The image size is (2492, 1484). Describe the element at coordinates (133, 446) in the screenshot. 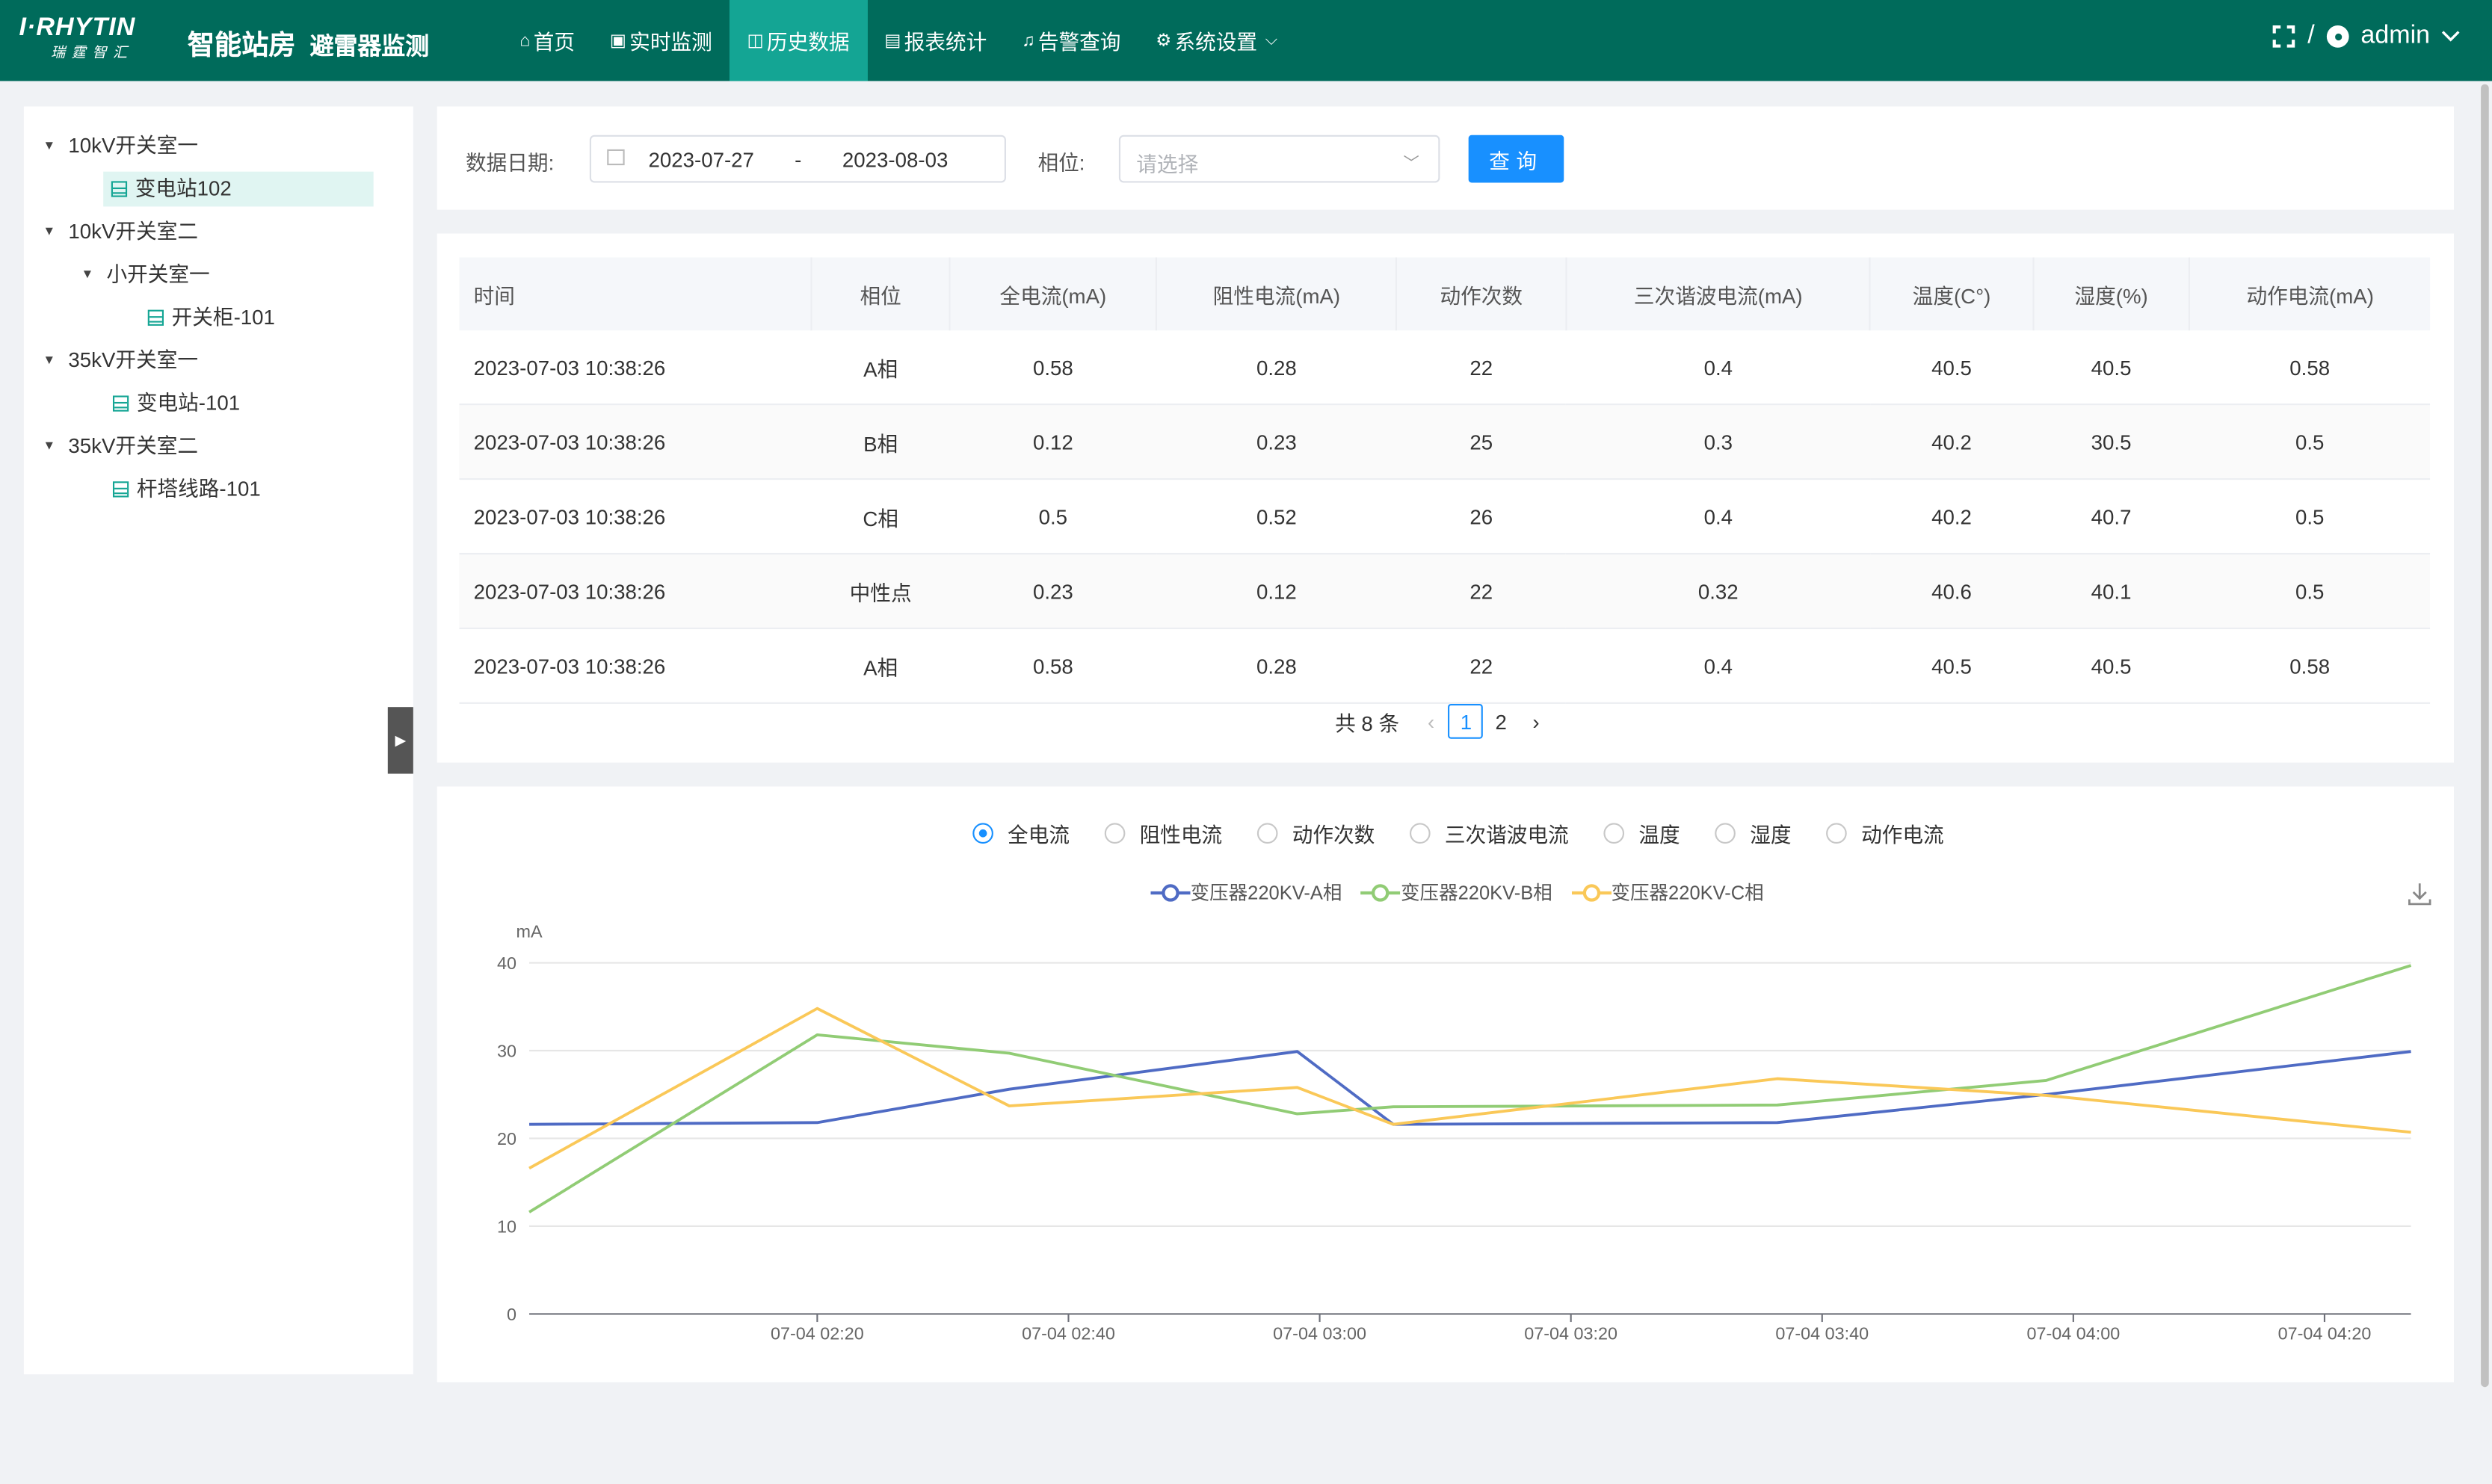

I see `tree-node-label: 35kV开关室二` at that location.